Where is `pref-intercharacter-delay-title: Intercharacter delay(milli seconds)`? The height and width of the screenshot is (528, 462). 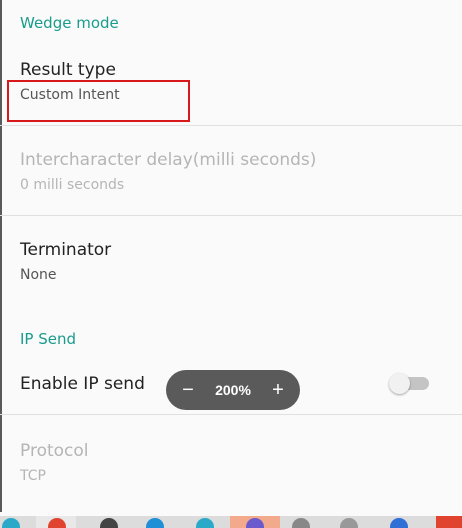 pref-intercharacter-delay-title: Intercharacter delay(milli seconds) is located at coordinates (168, 160).